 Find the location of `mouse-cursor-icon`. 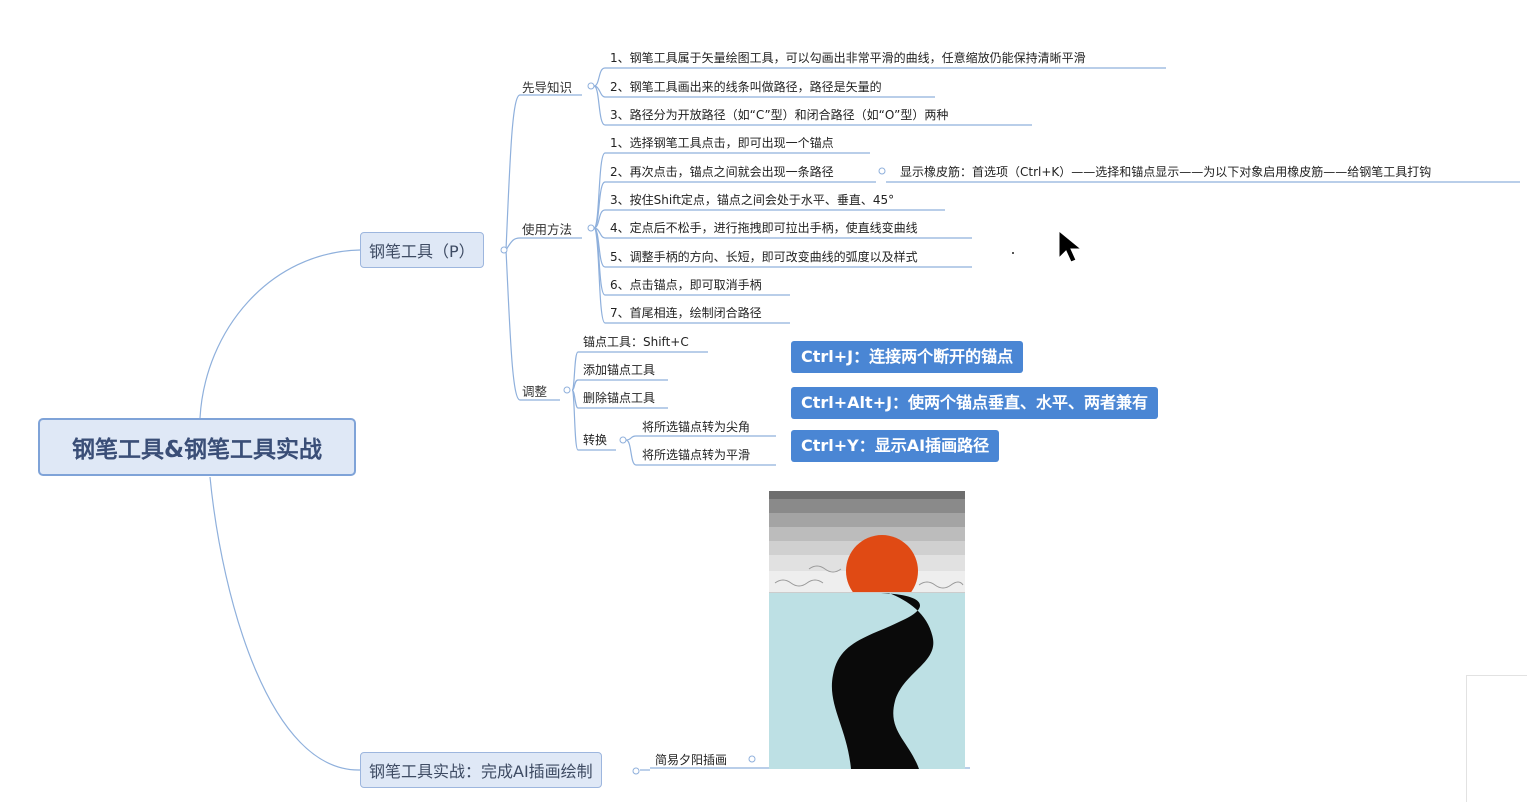

mouse-cursor-icon is located at coordinates (1070, 246).